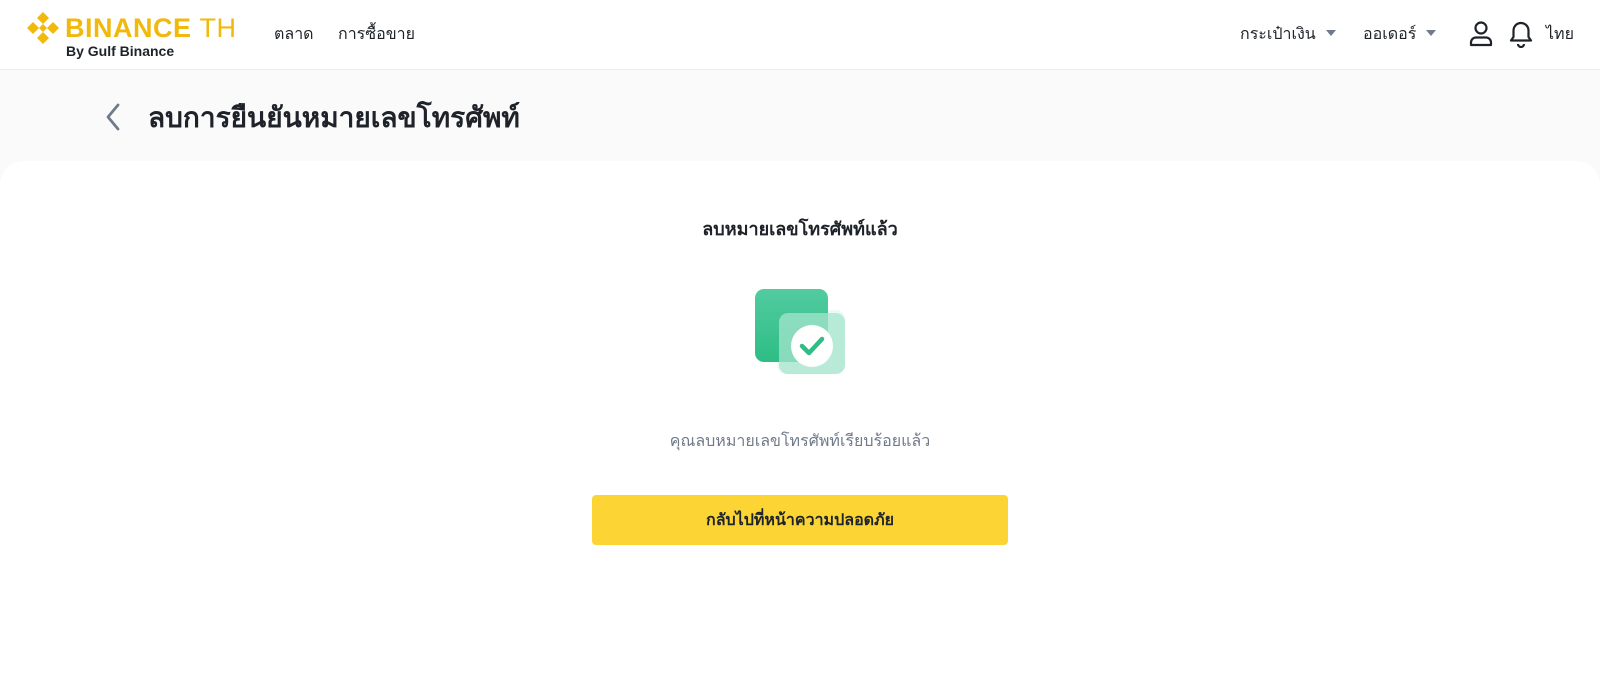 This screenshot has width=1600, height=681. Describe the element at coordinates (1560, 34) in the screenshot. I see `language-selector: ไทย` at that location.